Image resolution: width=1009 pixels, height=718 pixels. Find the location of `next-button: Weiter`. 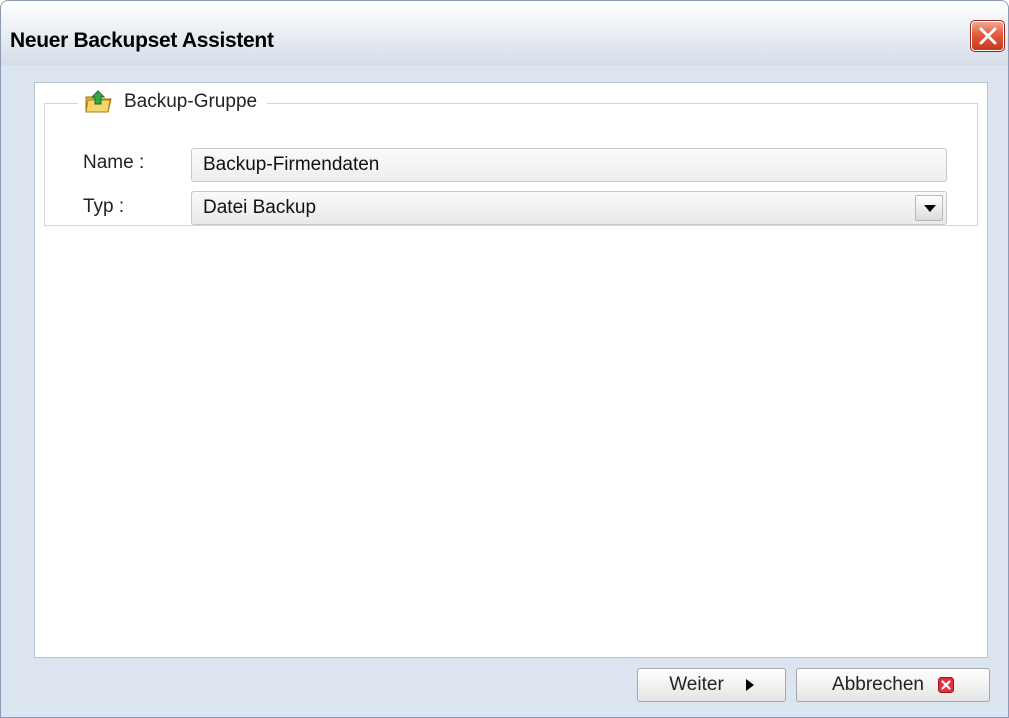

next-button: Weiter is located at coordinates (711, 685).